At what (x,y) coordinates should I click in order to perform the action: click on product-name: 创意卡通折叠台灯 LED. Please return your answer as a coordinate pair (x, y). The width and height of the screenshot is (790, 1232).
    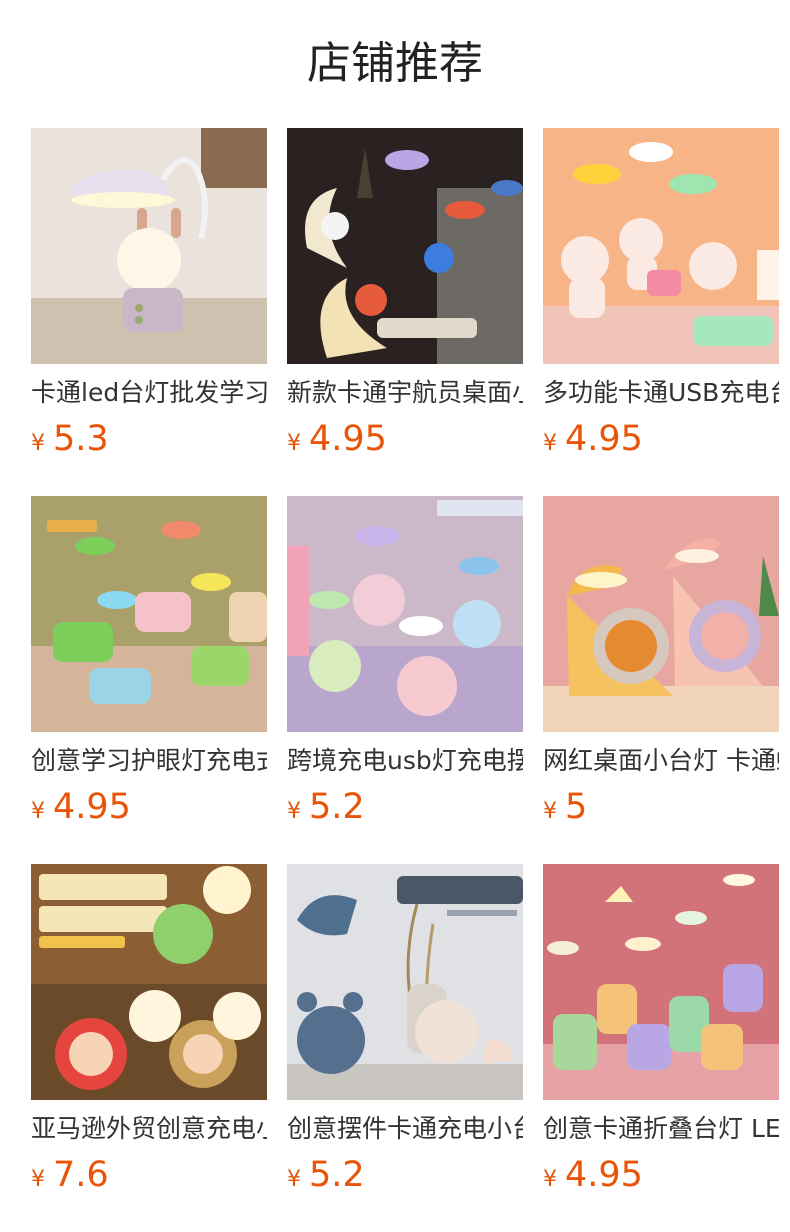
    Looking at the image, I should click on (661, 1129).